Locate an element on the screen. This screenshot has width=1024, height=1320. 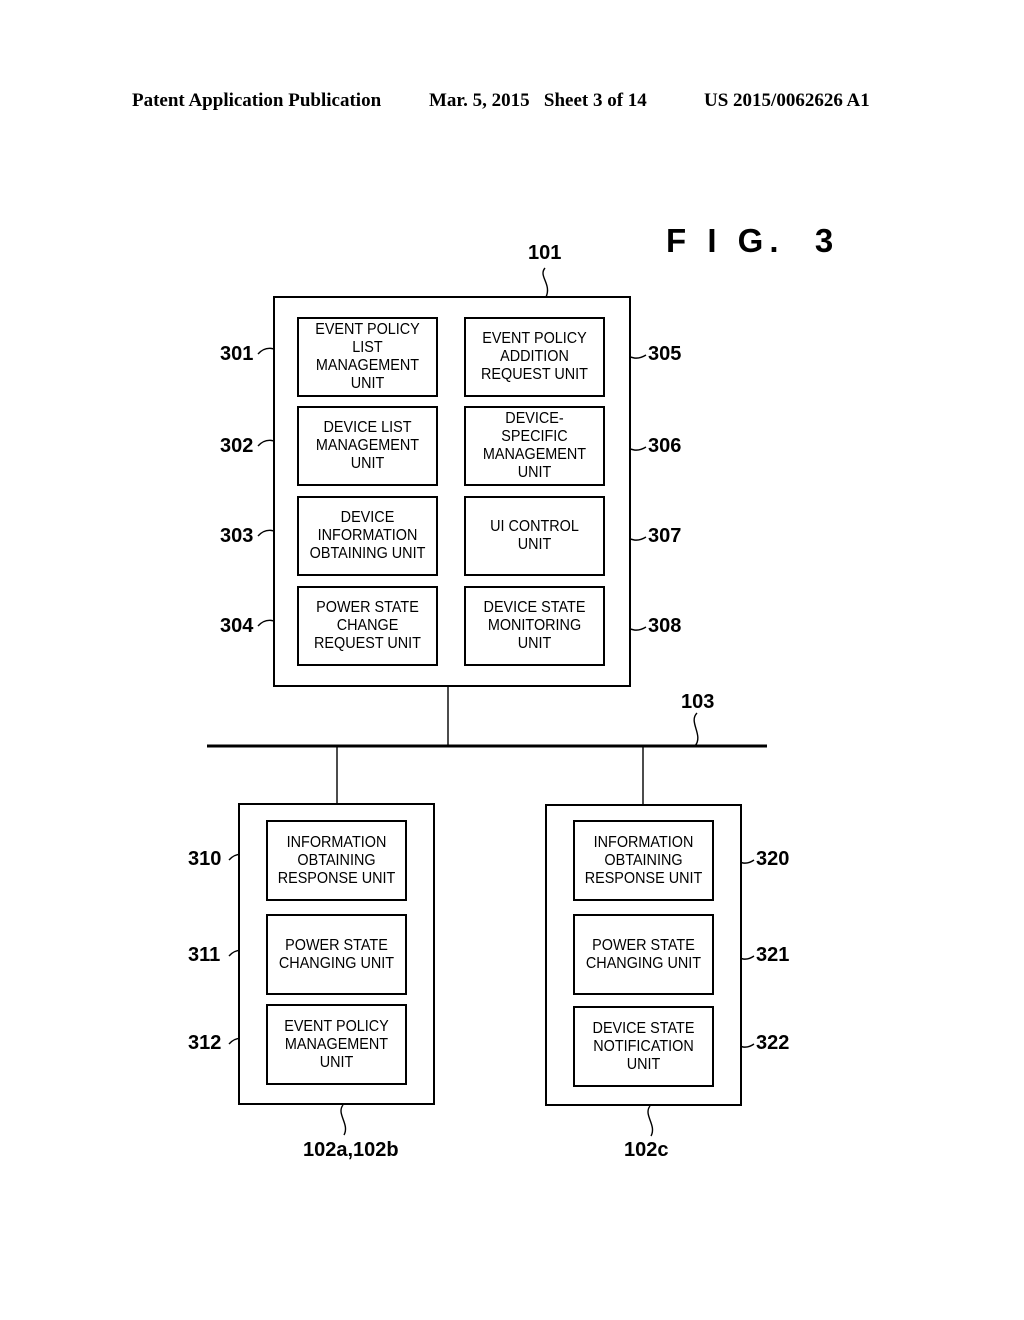
unit-312: EVENT POLICY MANAGEMENT UNIT is located at coordinates (336, 1044).